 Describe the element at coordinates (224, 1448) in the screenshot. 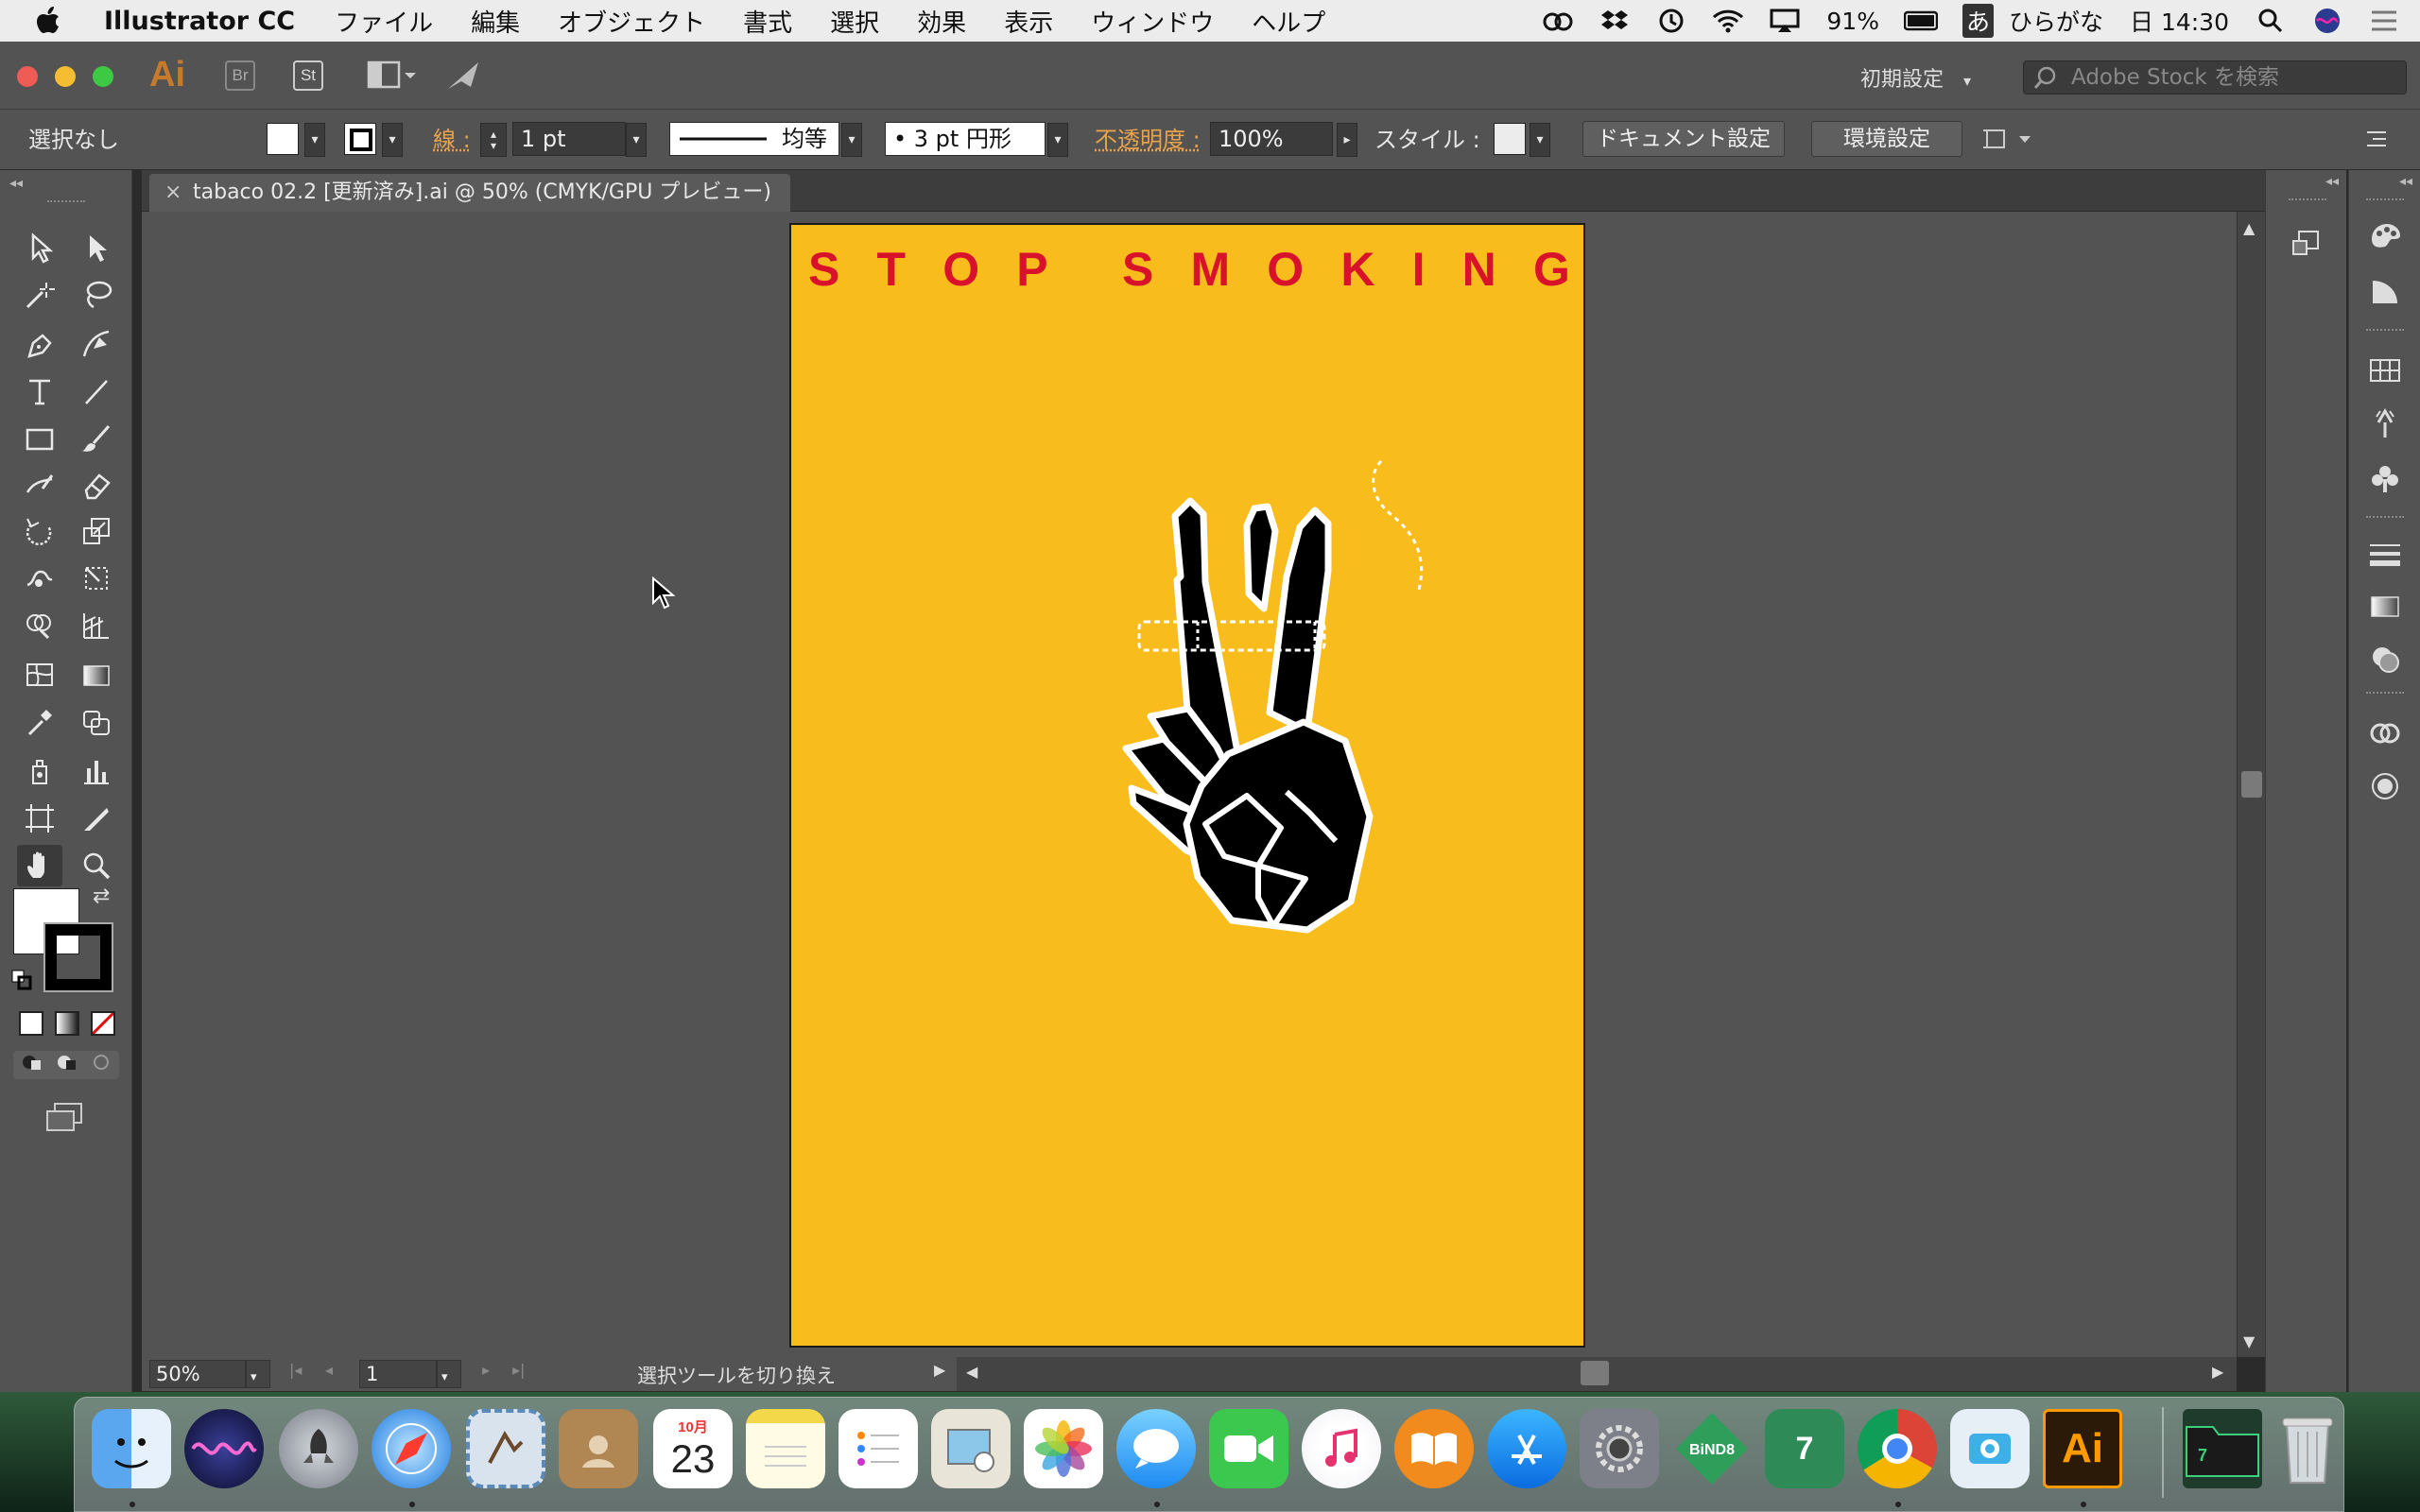

I see `siri-icon` at that location.